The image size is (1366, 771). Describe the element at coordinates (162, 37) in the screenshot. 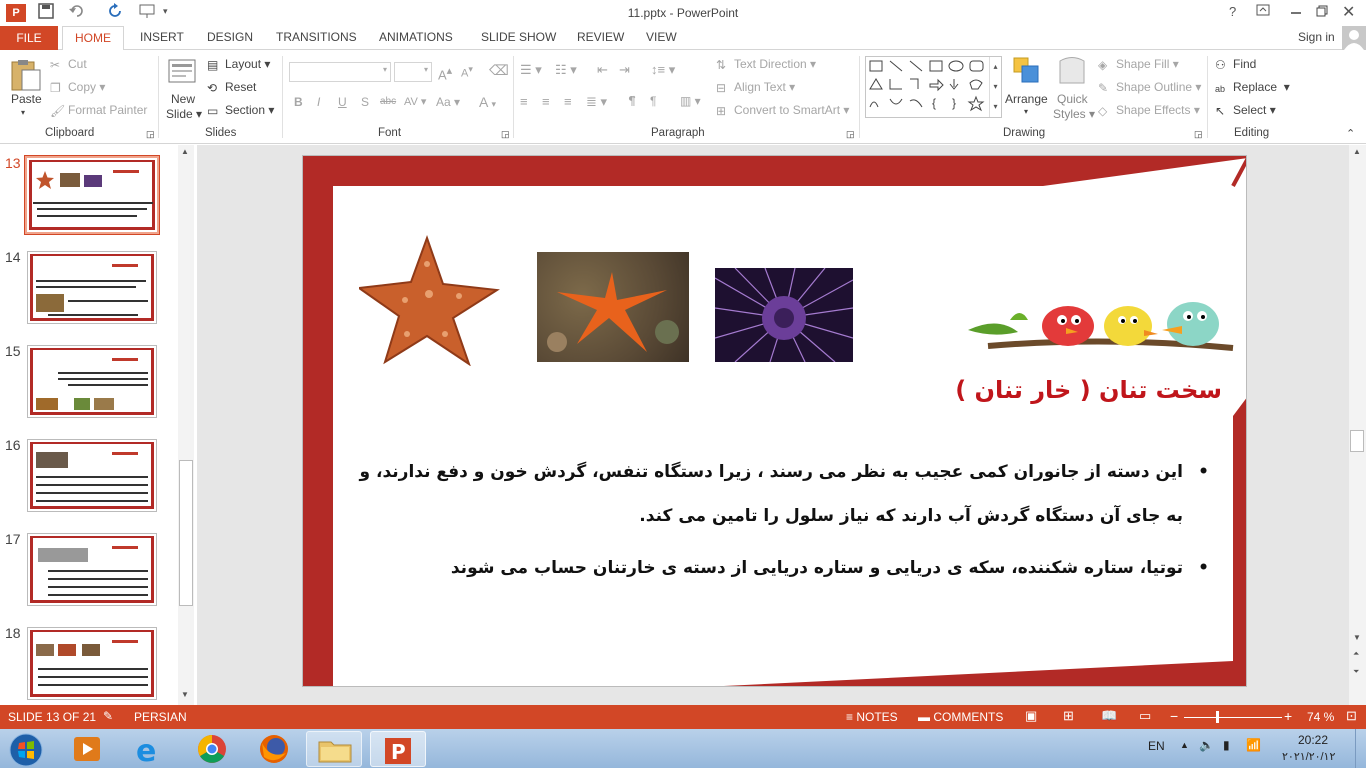

I see `tab-insert: INSERT` at that location.